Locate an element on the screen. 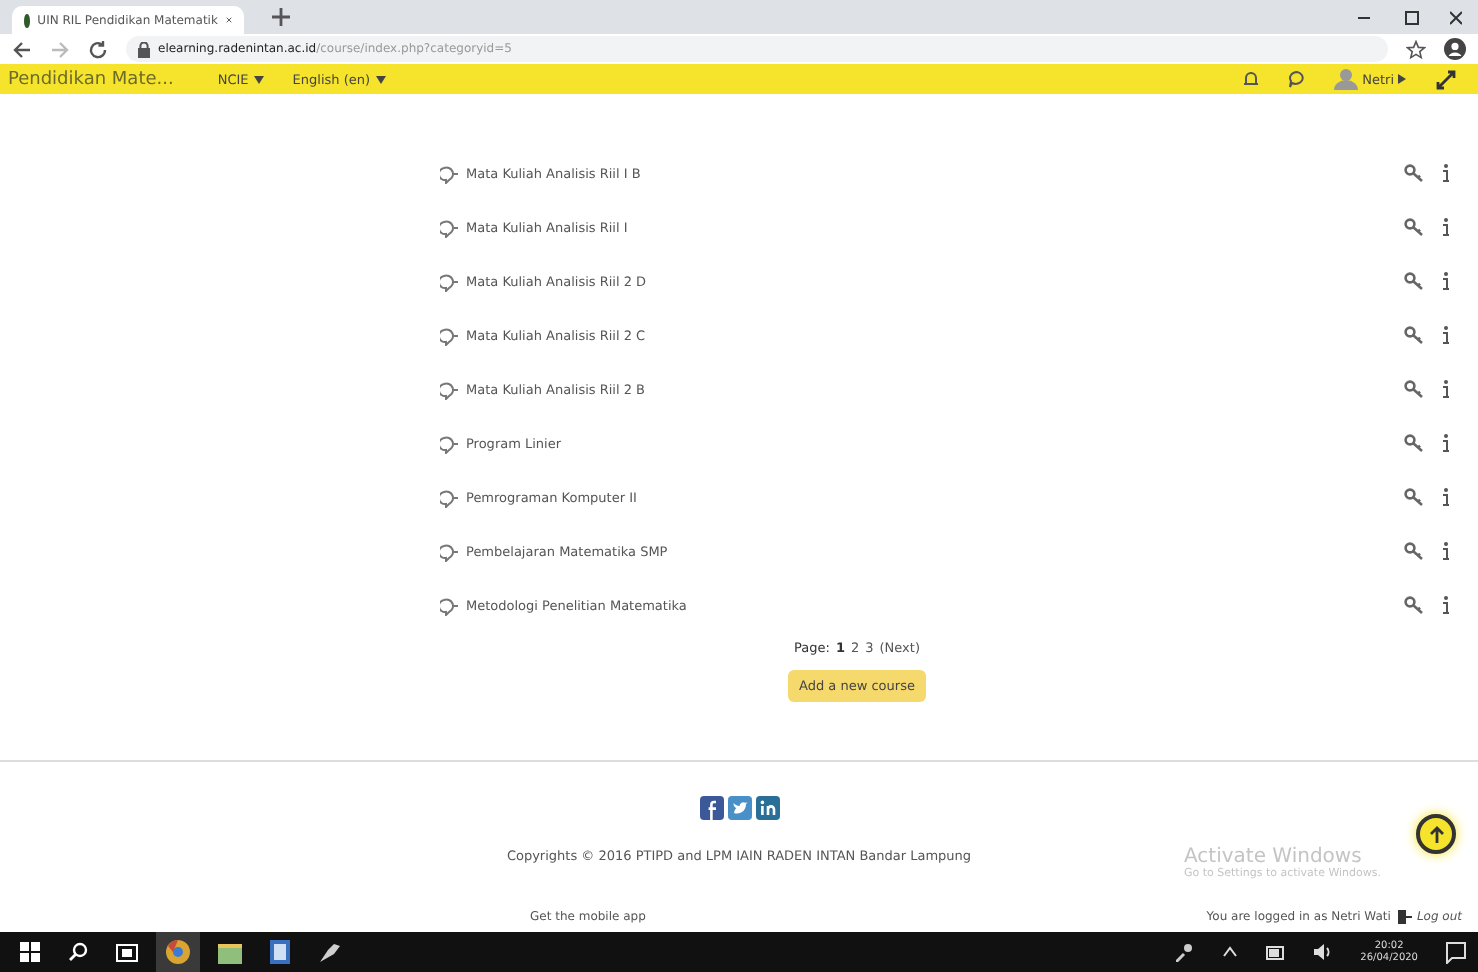 This screenshot has width=1478, height=972. battery-icon is located at coordinates (1276, 952).